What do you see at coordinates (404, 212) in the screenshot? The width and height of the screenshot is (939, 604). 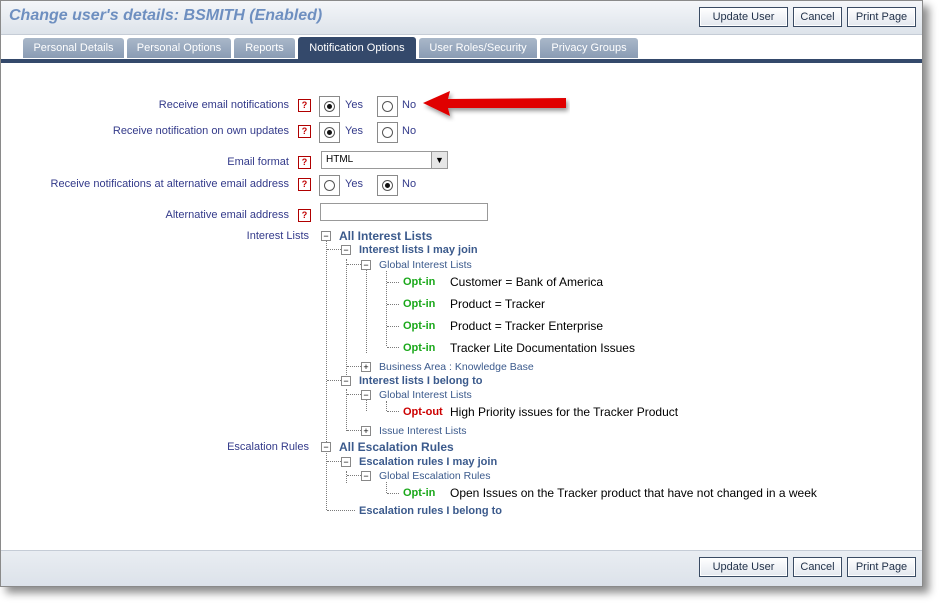 I see `alt-email-input` at bounding box center [404, 212].